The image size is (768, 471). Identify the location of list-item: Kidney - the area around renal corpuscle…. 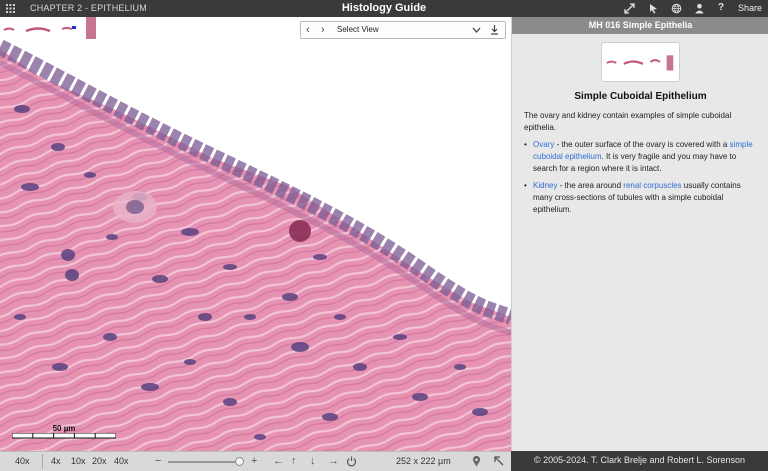
(641, 198).